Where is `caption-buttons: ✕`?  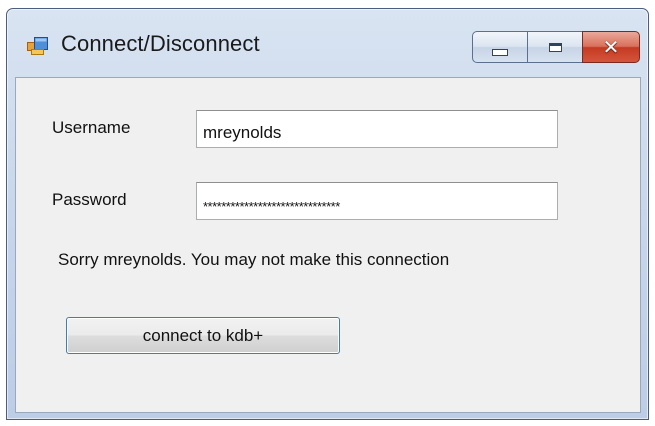 caption-buttons: ✕ is located at coordinates (556, 48).